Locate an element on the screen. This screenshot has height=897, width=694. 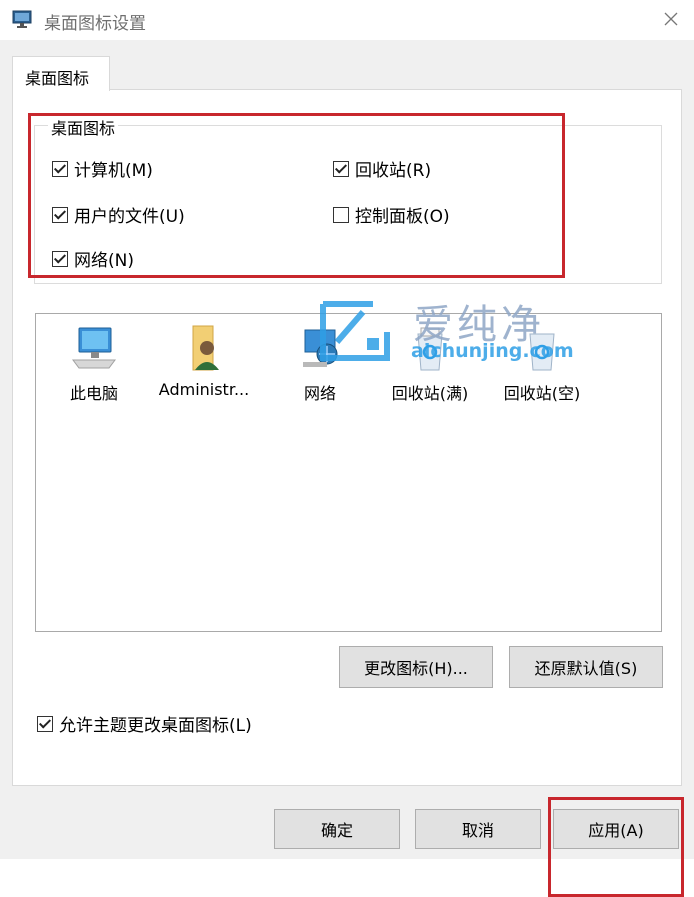
checkbox-label: 计算机(M) is located at coordinates (113, 171).